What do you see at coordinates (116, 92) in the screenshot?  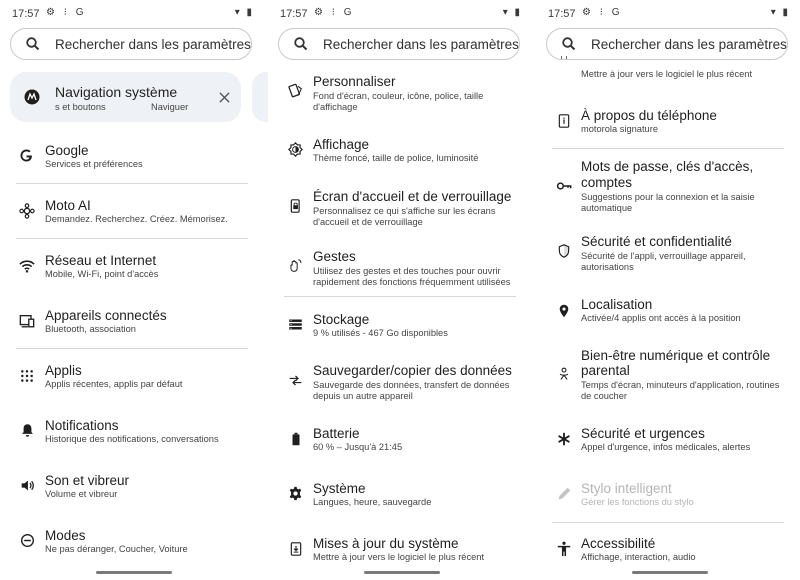 I see `card-title: Navigation système` at bounding box center [116, 92].